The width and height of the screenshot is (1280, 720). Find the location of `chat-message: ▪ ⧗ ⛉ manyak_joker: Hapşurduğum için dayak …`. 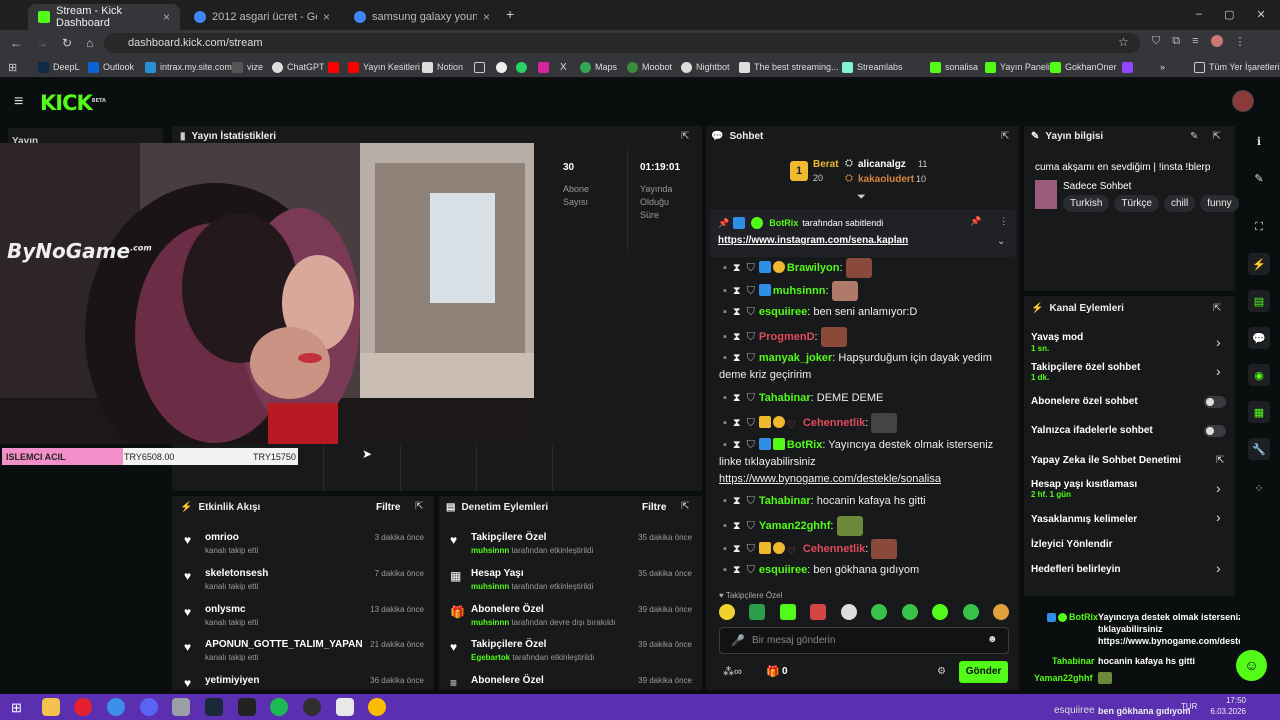

chat-message: ▪ ⧗ ⛉ manyak_joker: Hapşurduğum için dayak … is located at coordinates (867, 367).